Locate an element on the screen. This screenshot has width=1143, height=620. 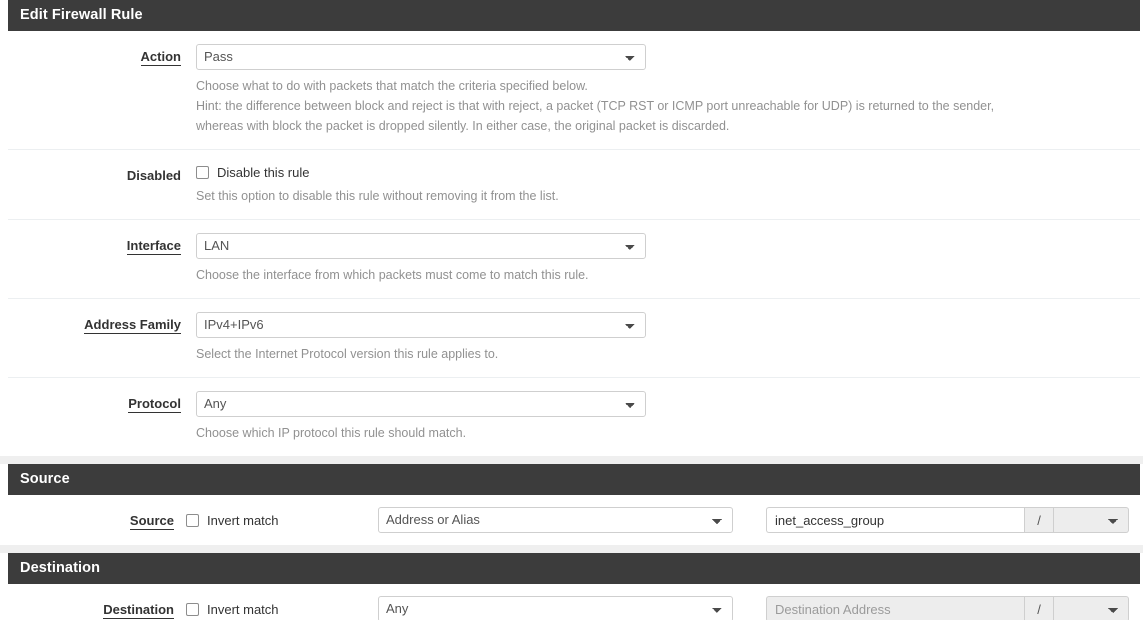
disable-rule-checkbox-label: Disable this rule is located at coordinates (263, 172).